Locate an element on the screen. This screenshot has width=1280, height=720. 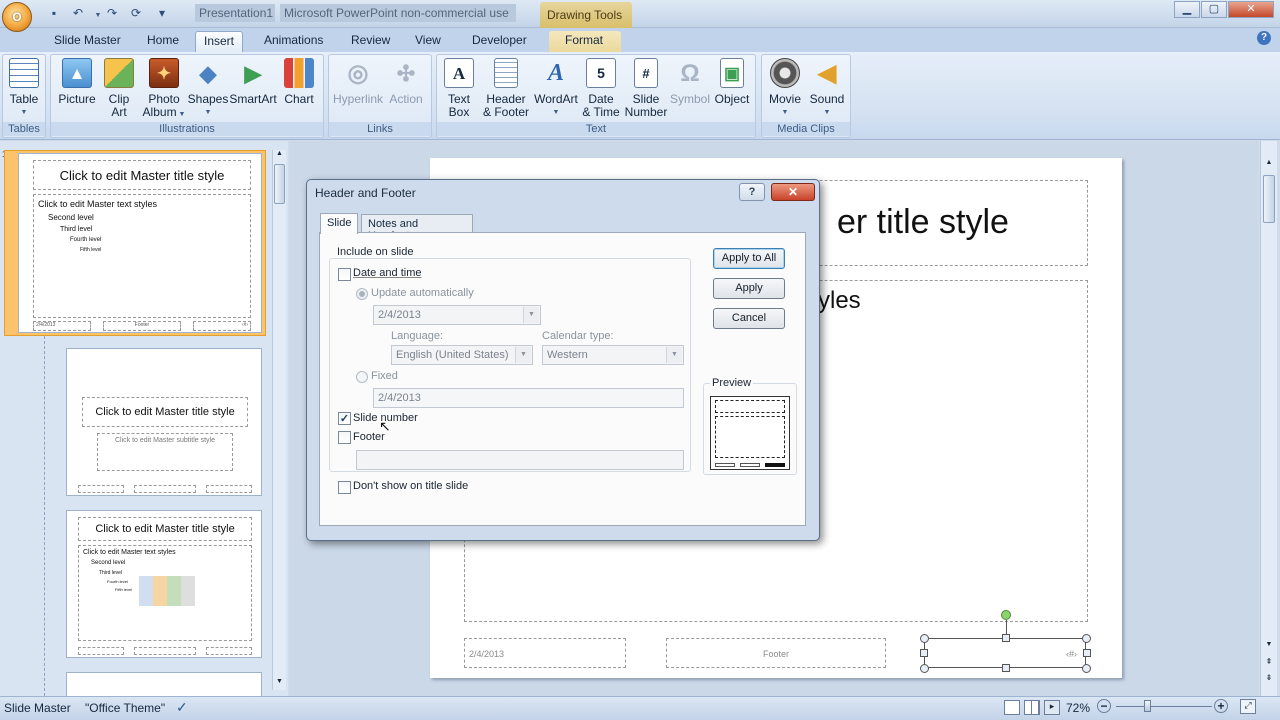
dont-show-title-label: Don't show on title slide is located at coordinates (410, 486).